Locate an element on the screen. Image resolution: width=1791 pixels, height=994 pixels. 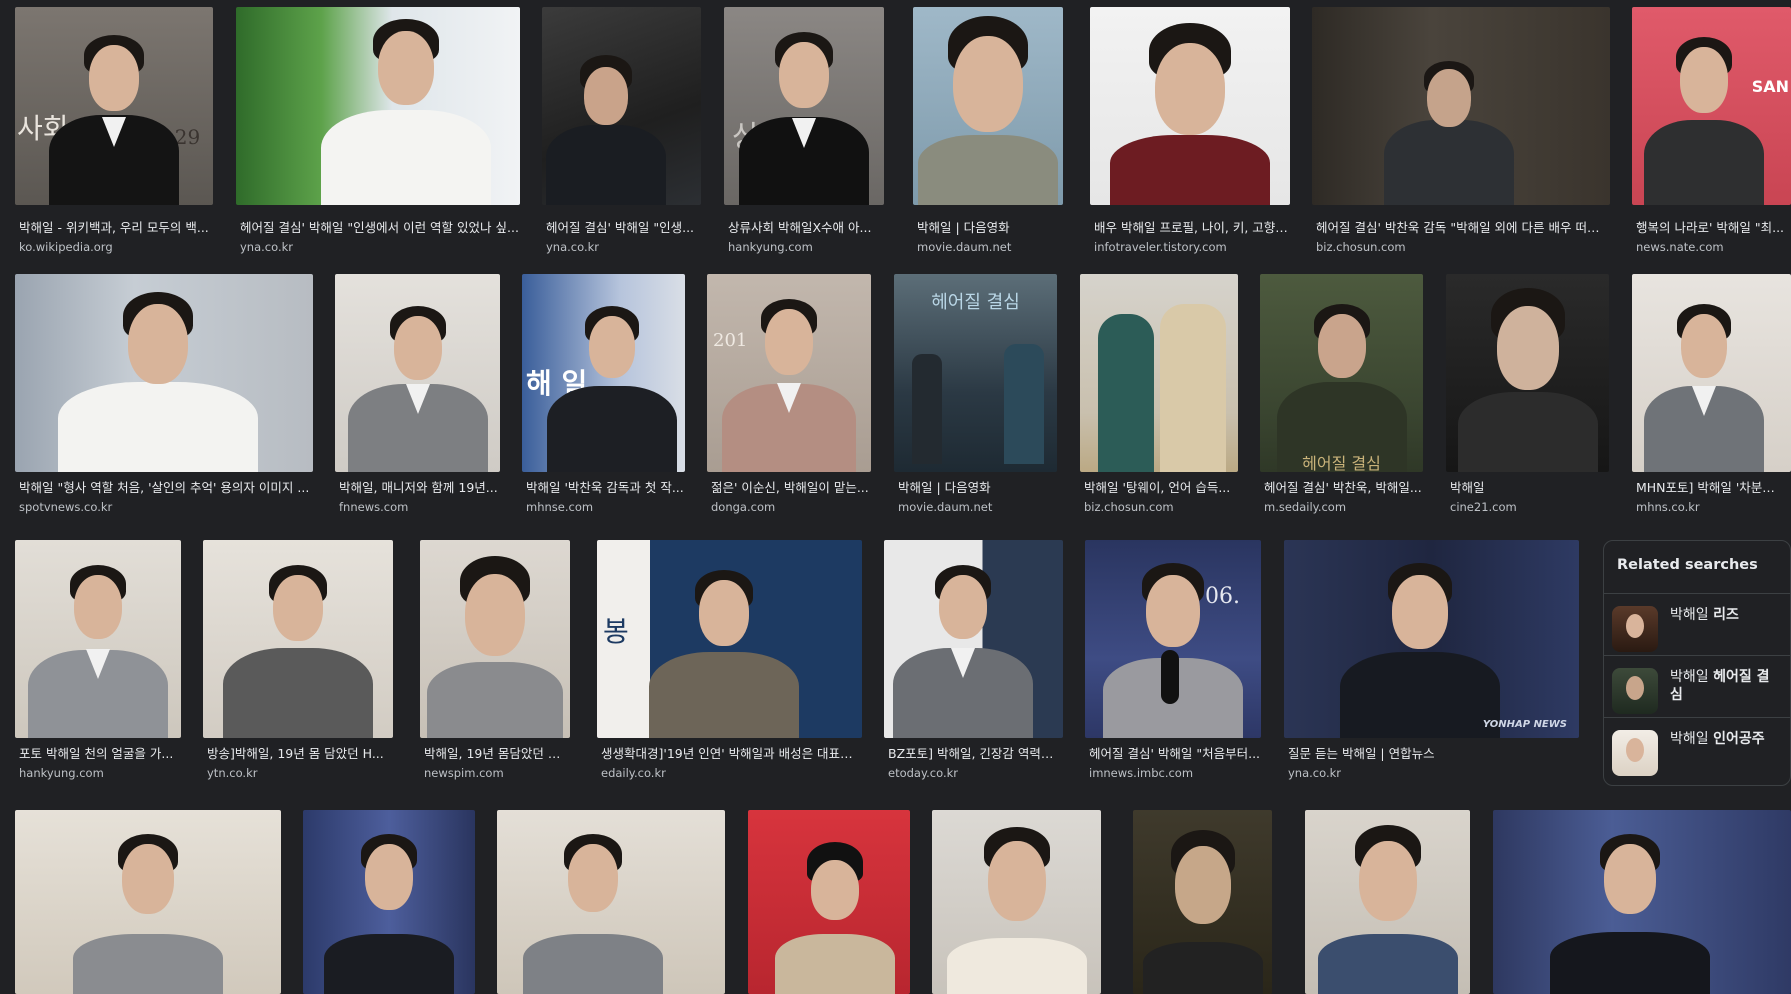
image-result: 헤어질 결심 헤어질 결심' 박찬욱, 박해일... m.sedaily.com is located at coordinates (1341, 394).